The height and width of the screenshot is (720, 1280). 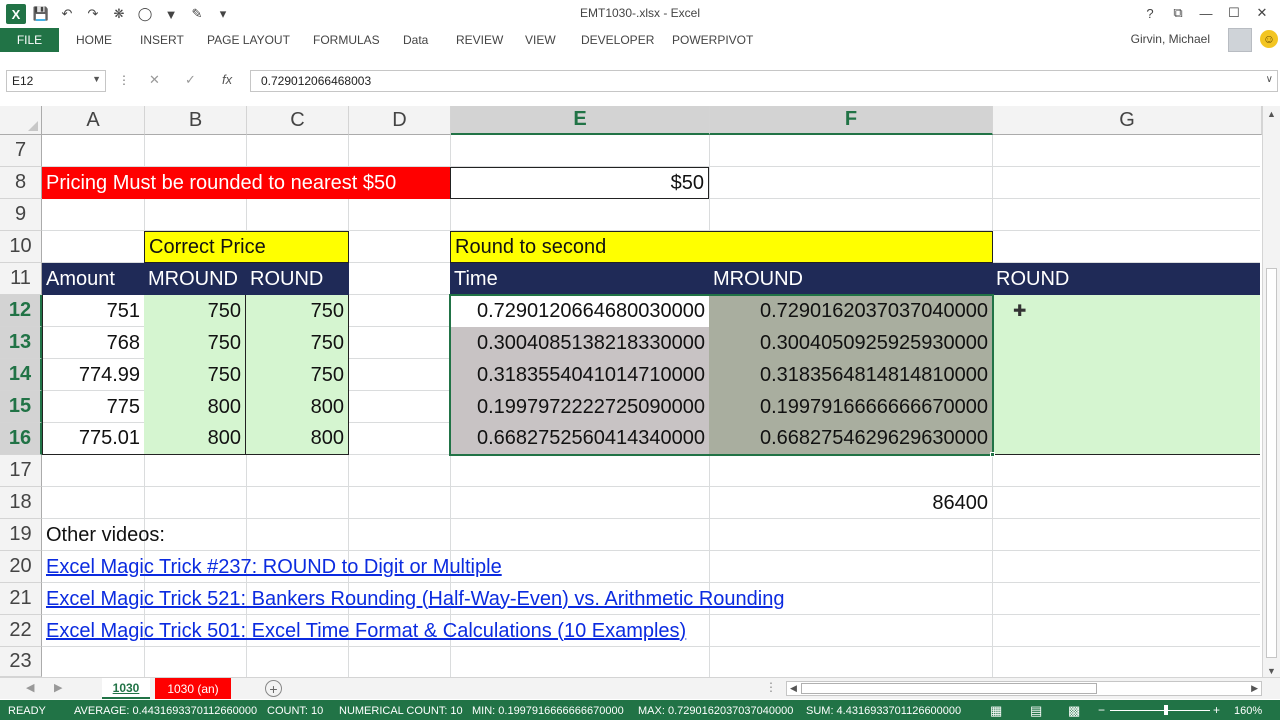 I want to click on minimize-button: —, so click(x=1206, y=13).